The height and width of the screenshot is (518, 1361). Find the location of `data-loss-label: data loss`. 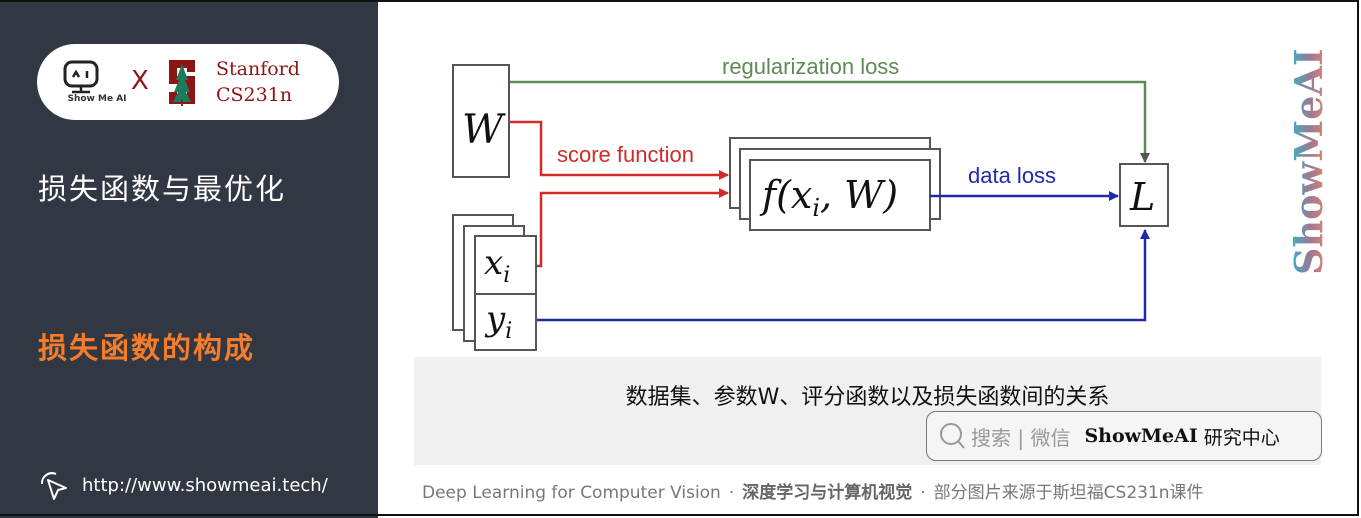

data-loss-label: data loss is located at coordinates (1012, 175).